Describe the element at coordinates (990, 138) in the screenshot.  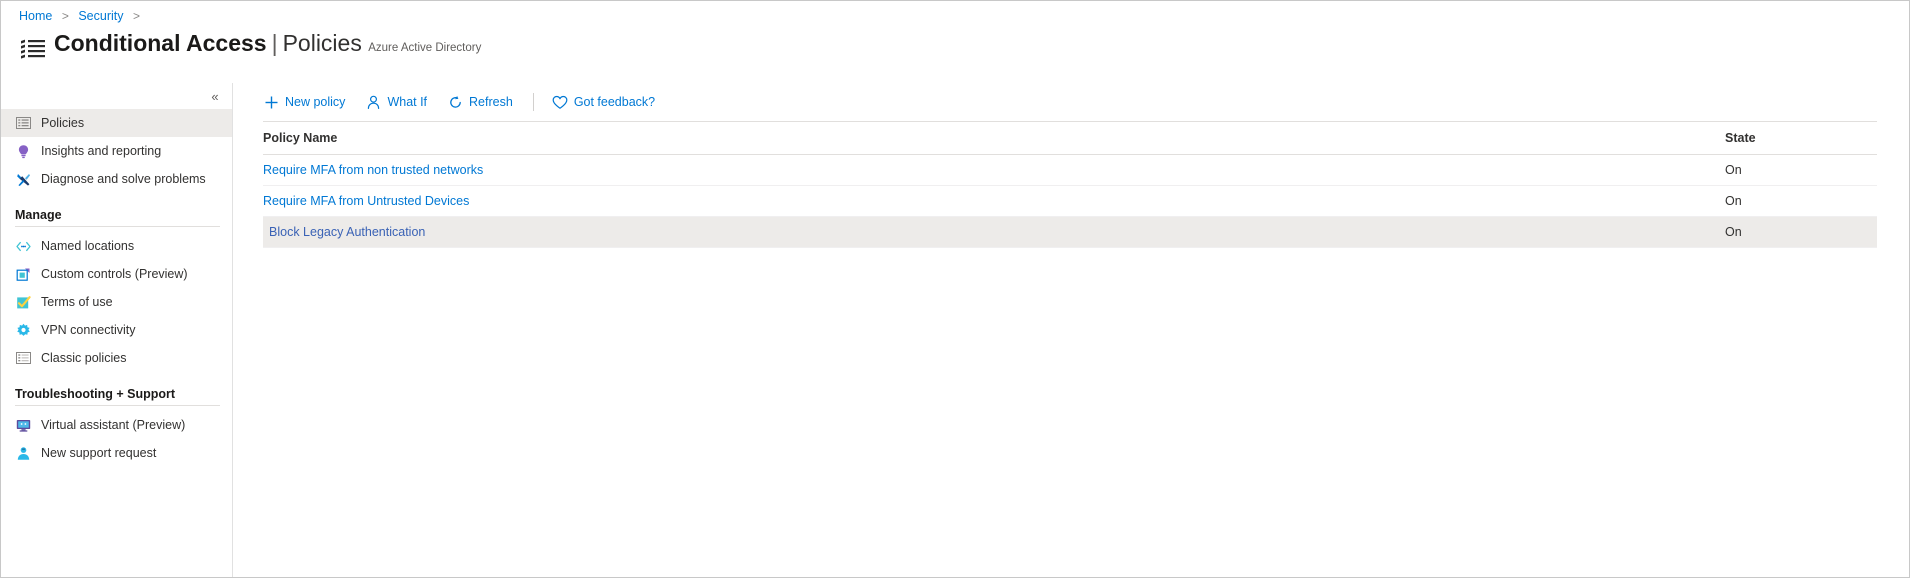
I see `column-header-policy-name: Policy Name` at that location.